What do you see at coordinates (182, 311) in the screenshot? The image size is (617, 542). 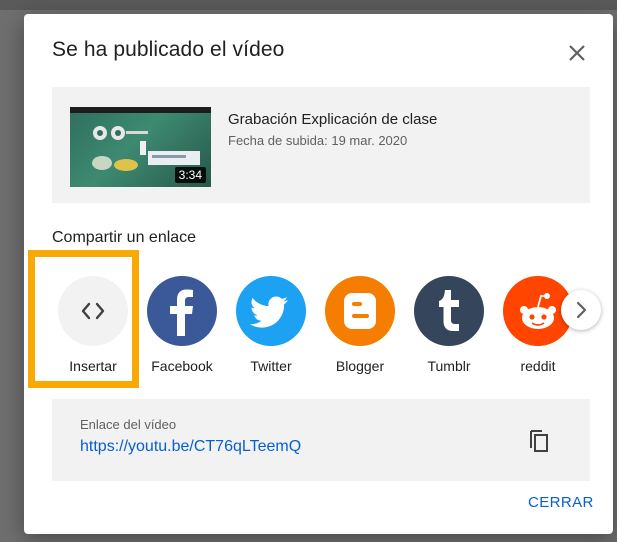 I see `facebook-icon` at bounding box center [182, 311].